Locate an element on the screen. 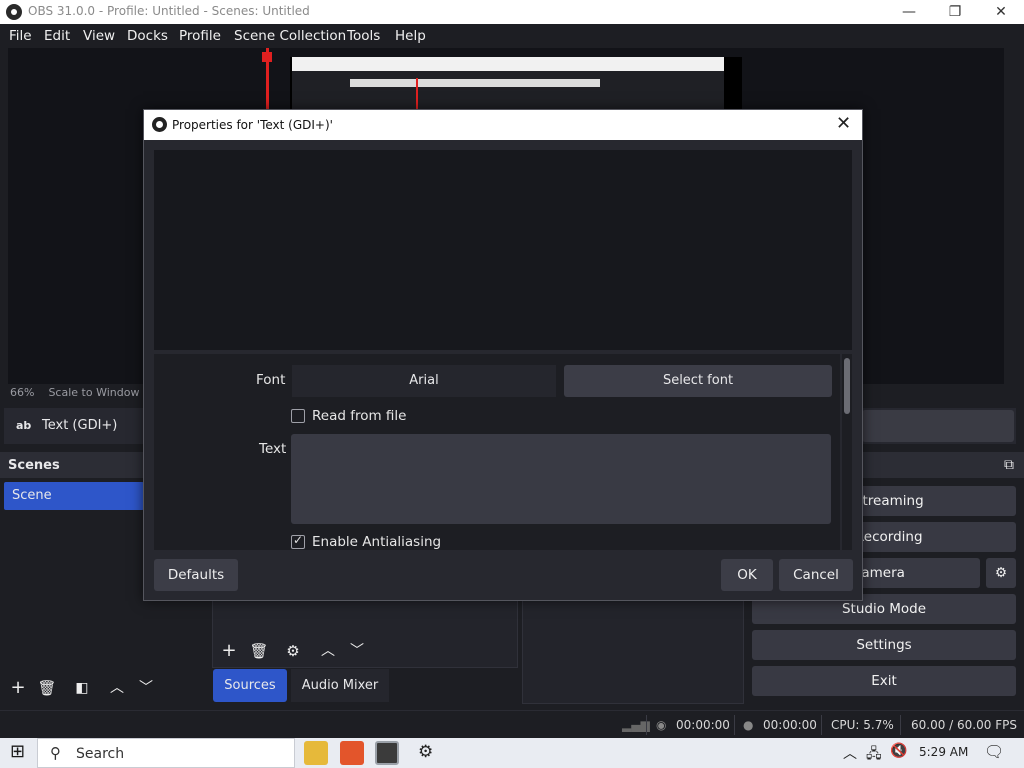  obs-taskbar-icon is located at coordinates (387, 753).